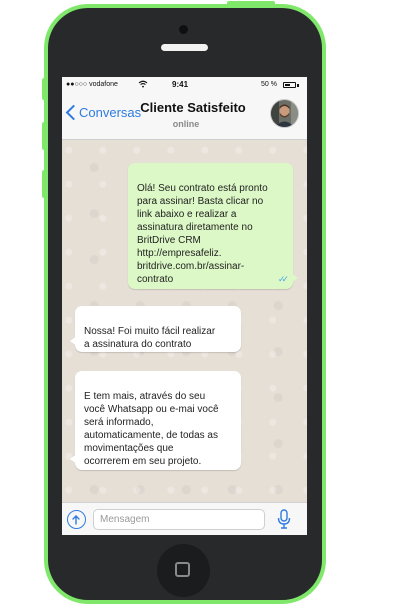 The image size is (411, 608). I want to click on battery-percentage: 50 %, so click(269, 84).